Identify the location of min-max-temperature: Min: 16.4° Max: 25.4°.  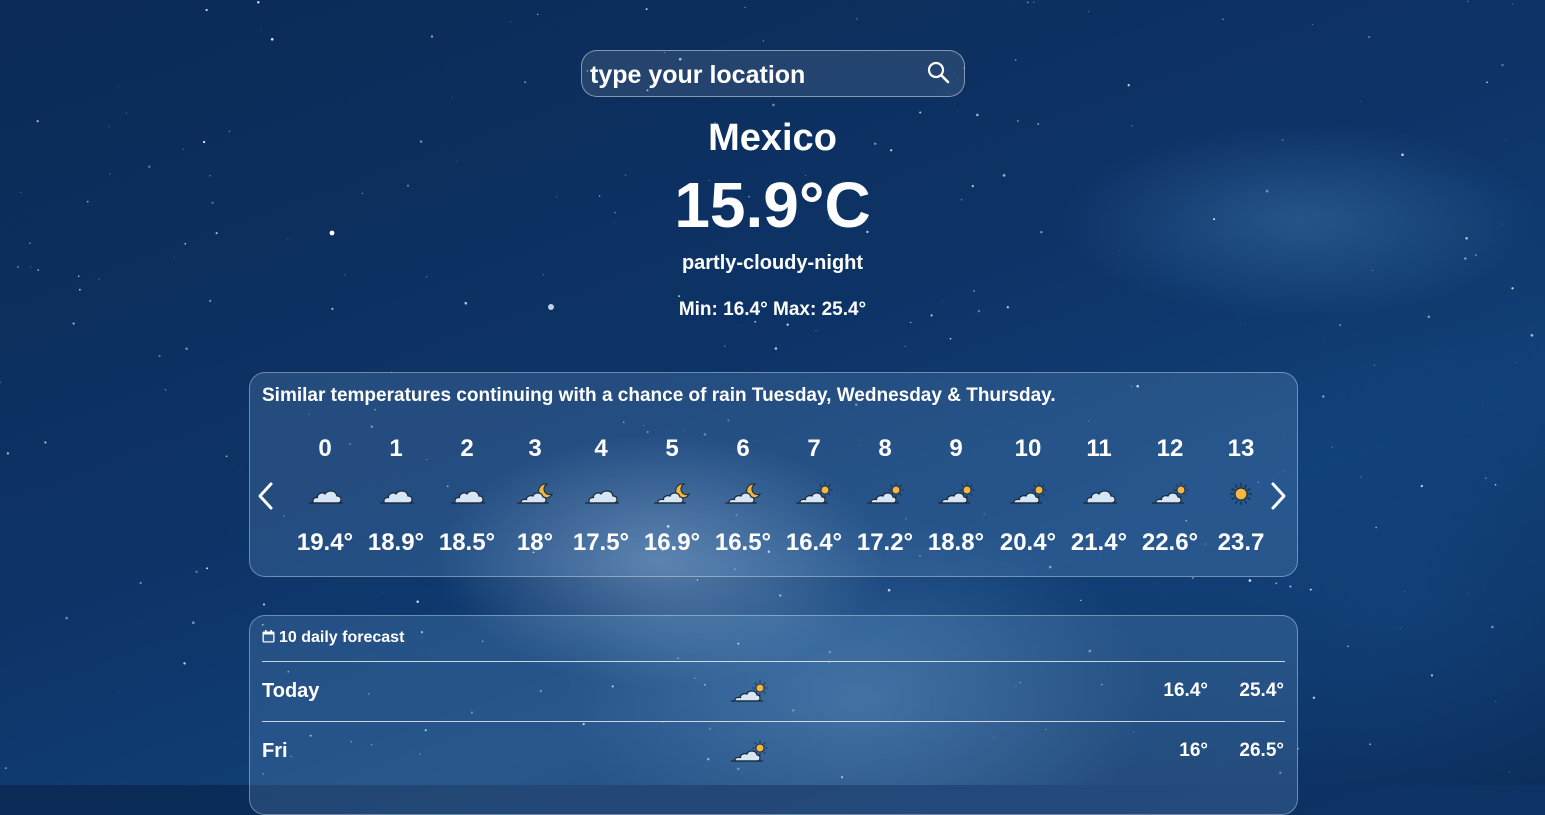
(772, 309).